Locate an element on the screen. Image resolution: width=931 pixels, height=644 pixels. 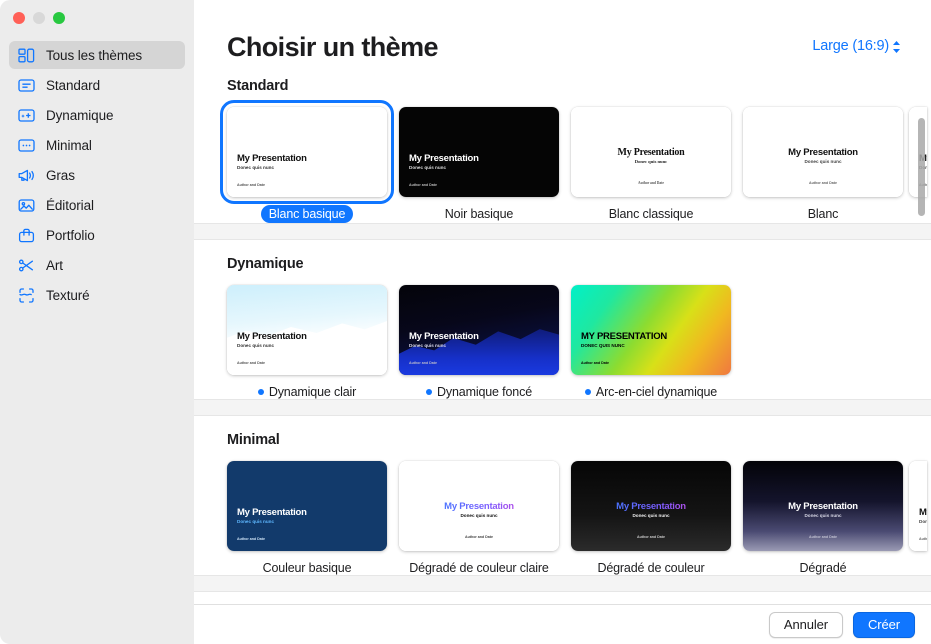
theme-name-text: Noir basique is located at coordinates (479, 214).